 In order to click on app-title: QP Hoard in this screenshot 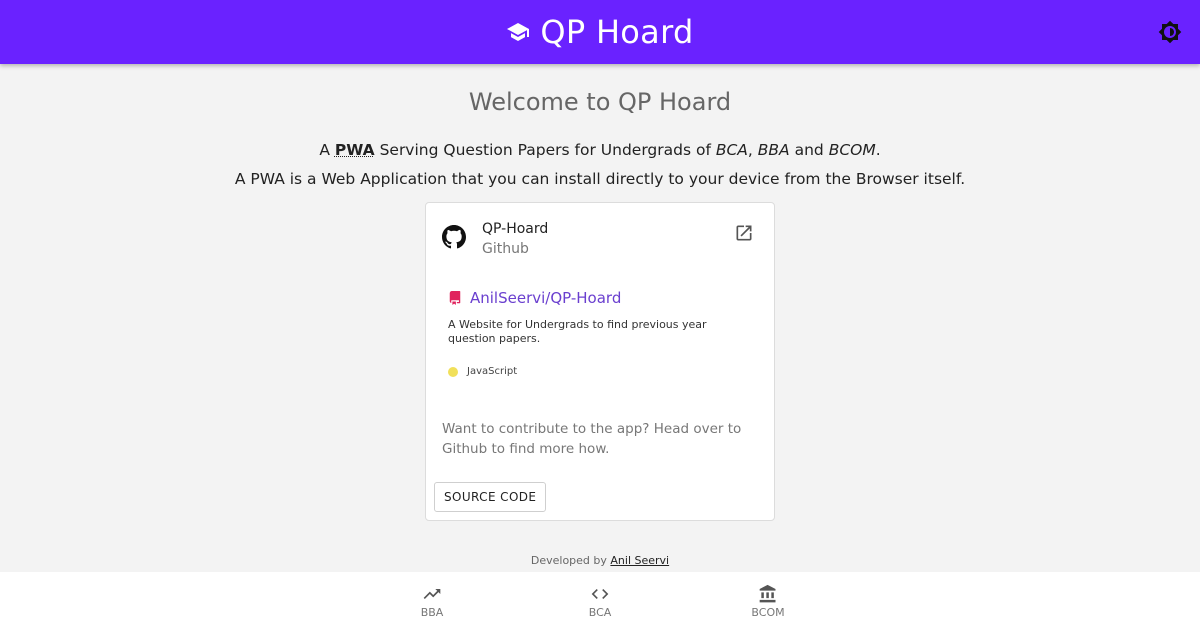, I will do `click(617, 32)`.